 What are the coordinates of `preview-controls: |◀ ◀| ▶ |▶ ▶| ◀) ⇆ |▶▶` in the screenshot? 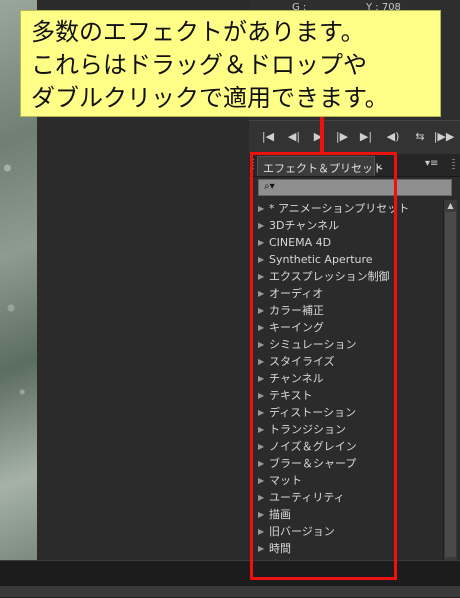 It's located at (354, 137).